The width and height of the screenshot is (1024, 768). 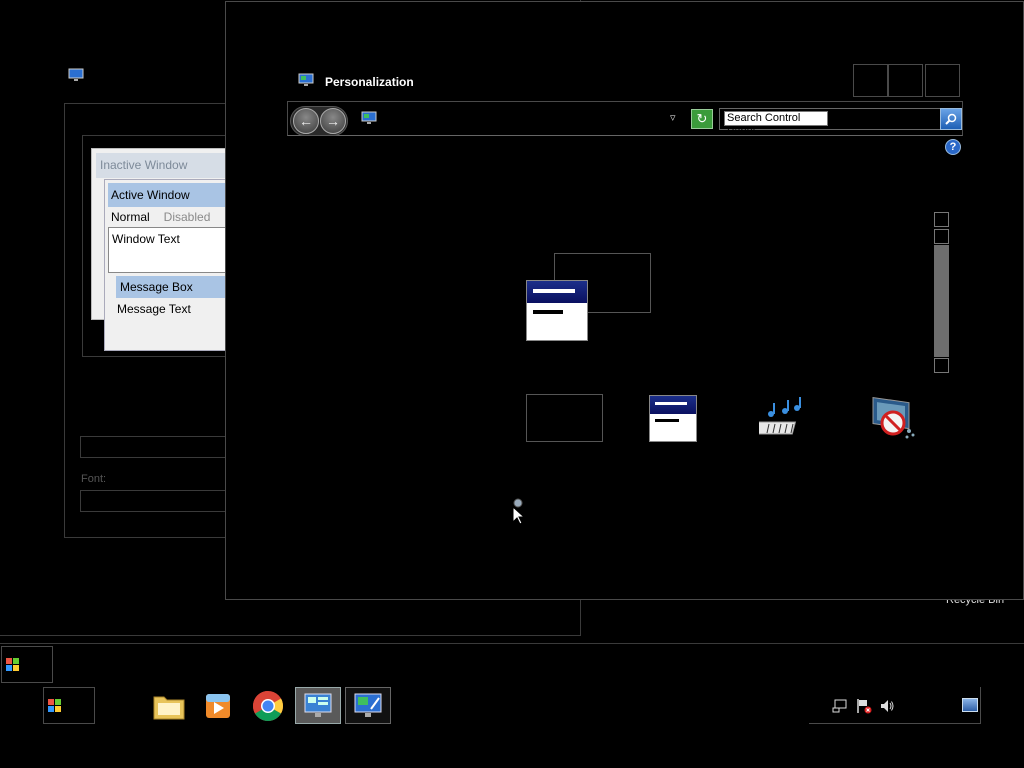 What do you see at coordinates (951, 119) in the screenshot?
I see `search-icon` at bounding box center [951, 119].